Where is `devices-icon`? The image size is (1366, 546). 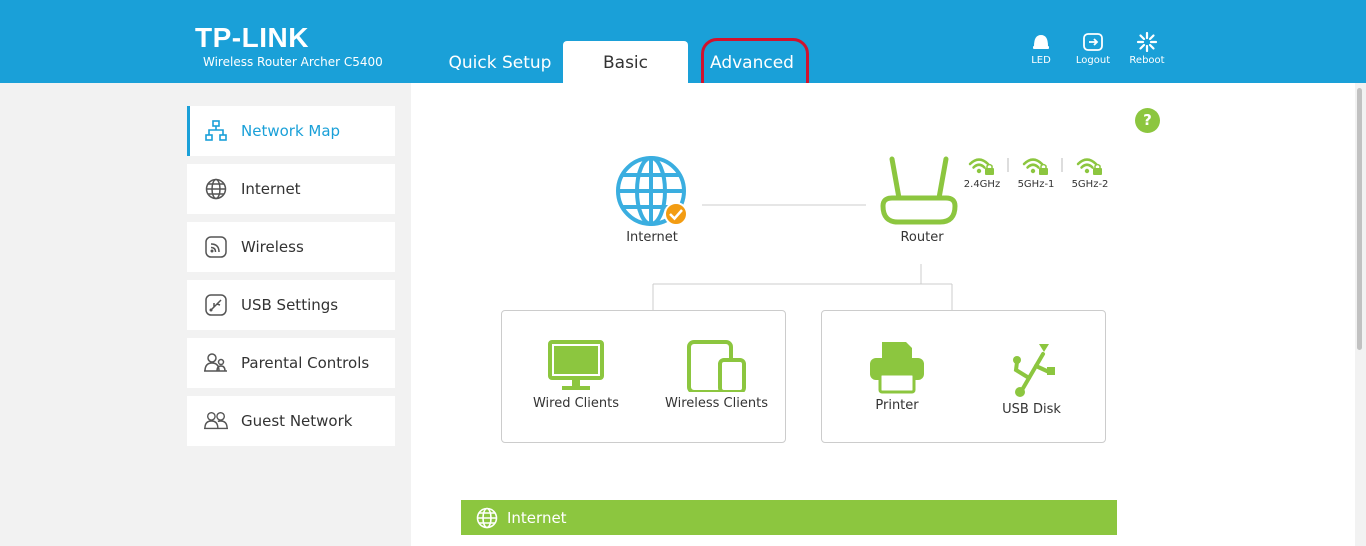
devices-icon is located at coordinates (716, 367).